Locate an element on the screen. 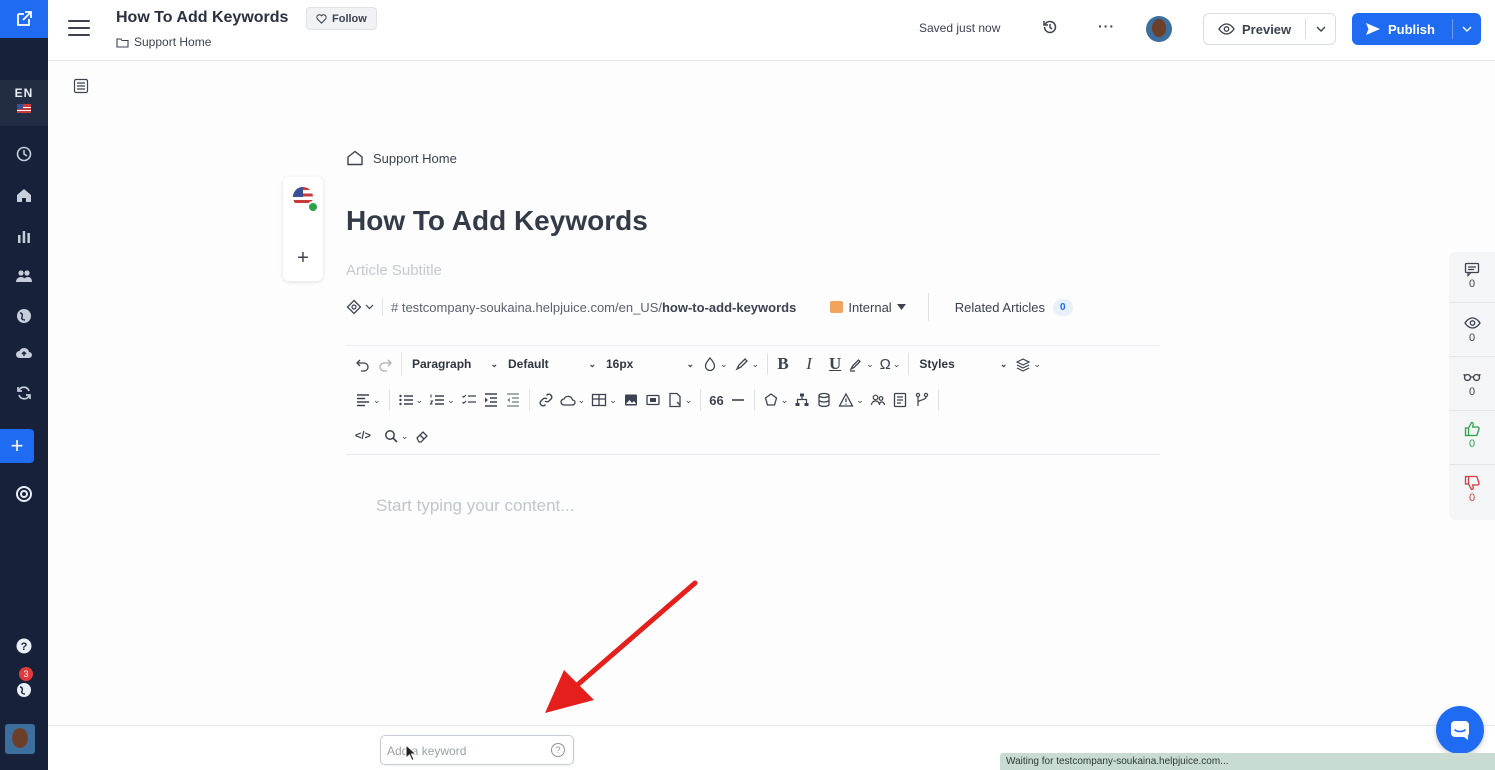 Image resolution: width=1495 pixels, height=770 pixels. table-icon: ⌄ is located at coordinates (604, 400).